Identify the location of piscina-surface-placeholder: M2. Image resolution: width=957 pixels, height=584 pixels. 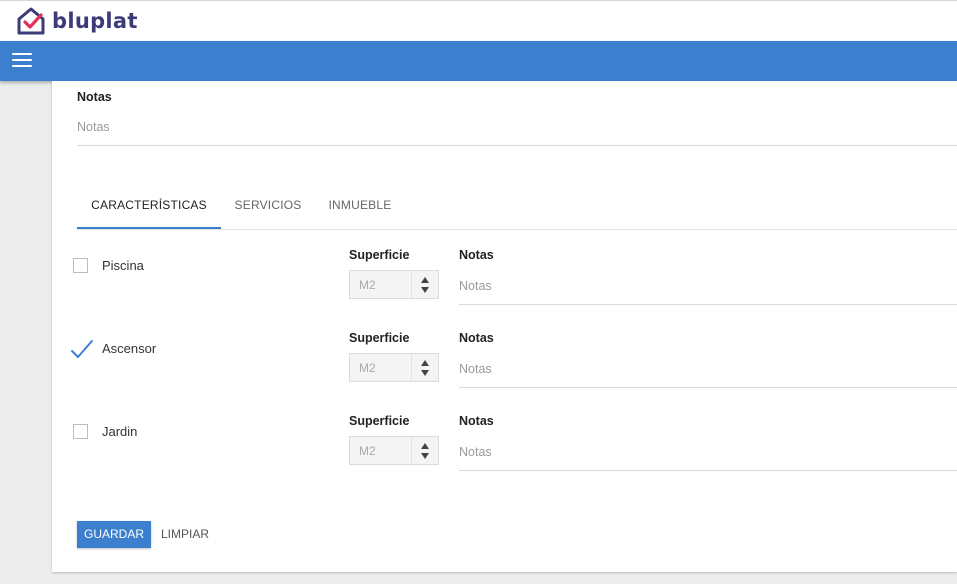
(367, 285).